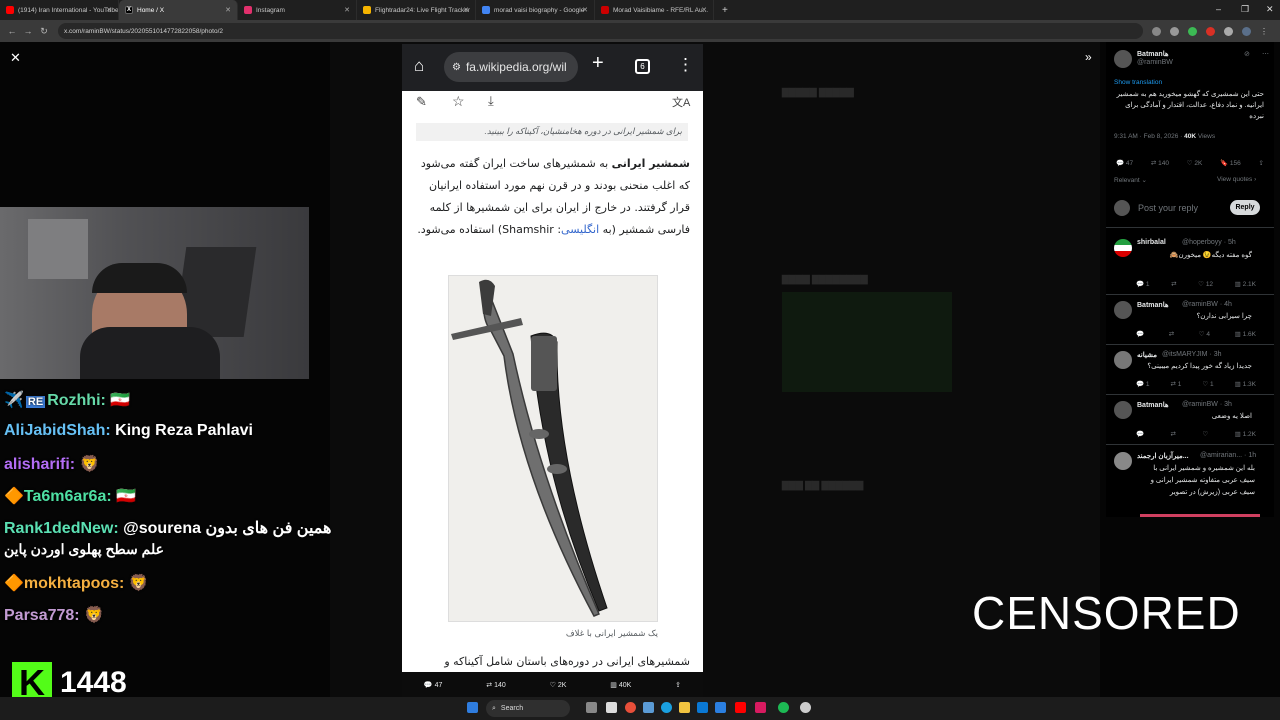 The image size is (1280, 720). I want to click on edit-pencil-icon: ✎, so click(421, 102).